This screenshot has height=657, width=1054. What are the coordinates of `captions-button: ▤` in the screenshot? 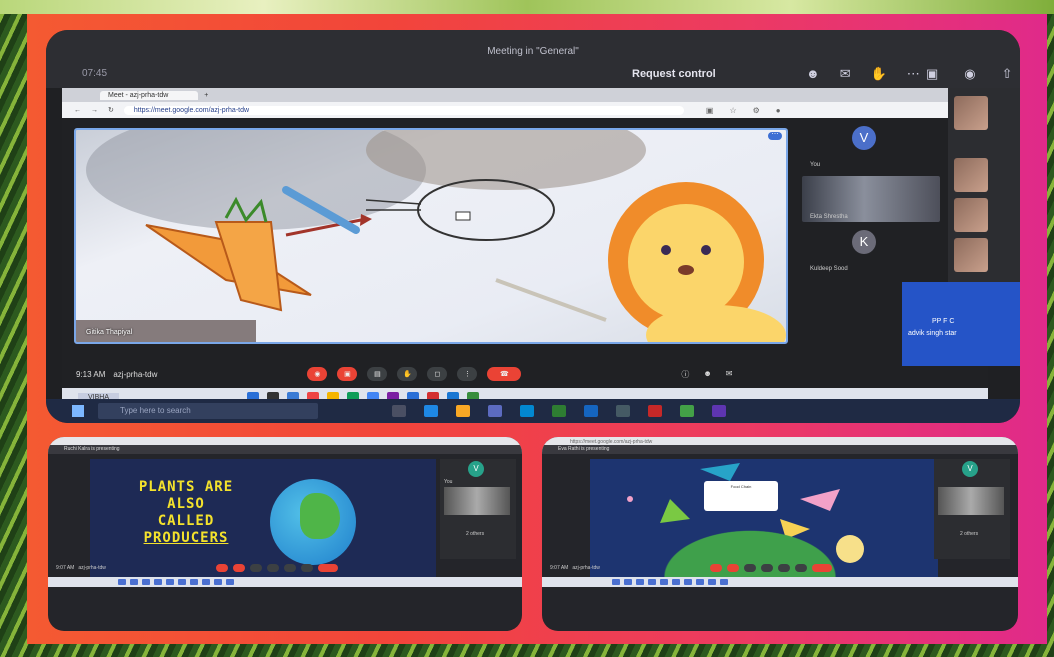 It's located at (377, 374).